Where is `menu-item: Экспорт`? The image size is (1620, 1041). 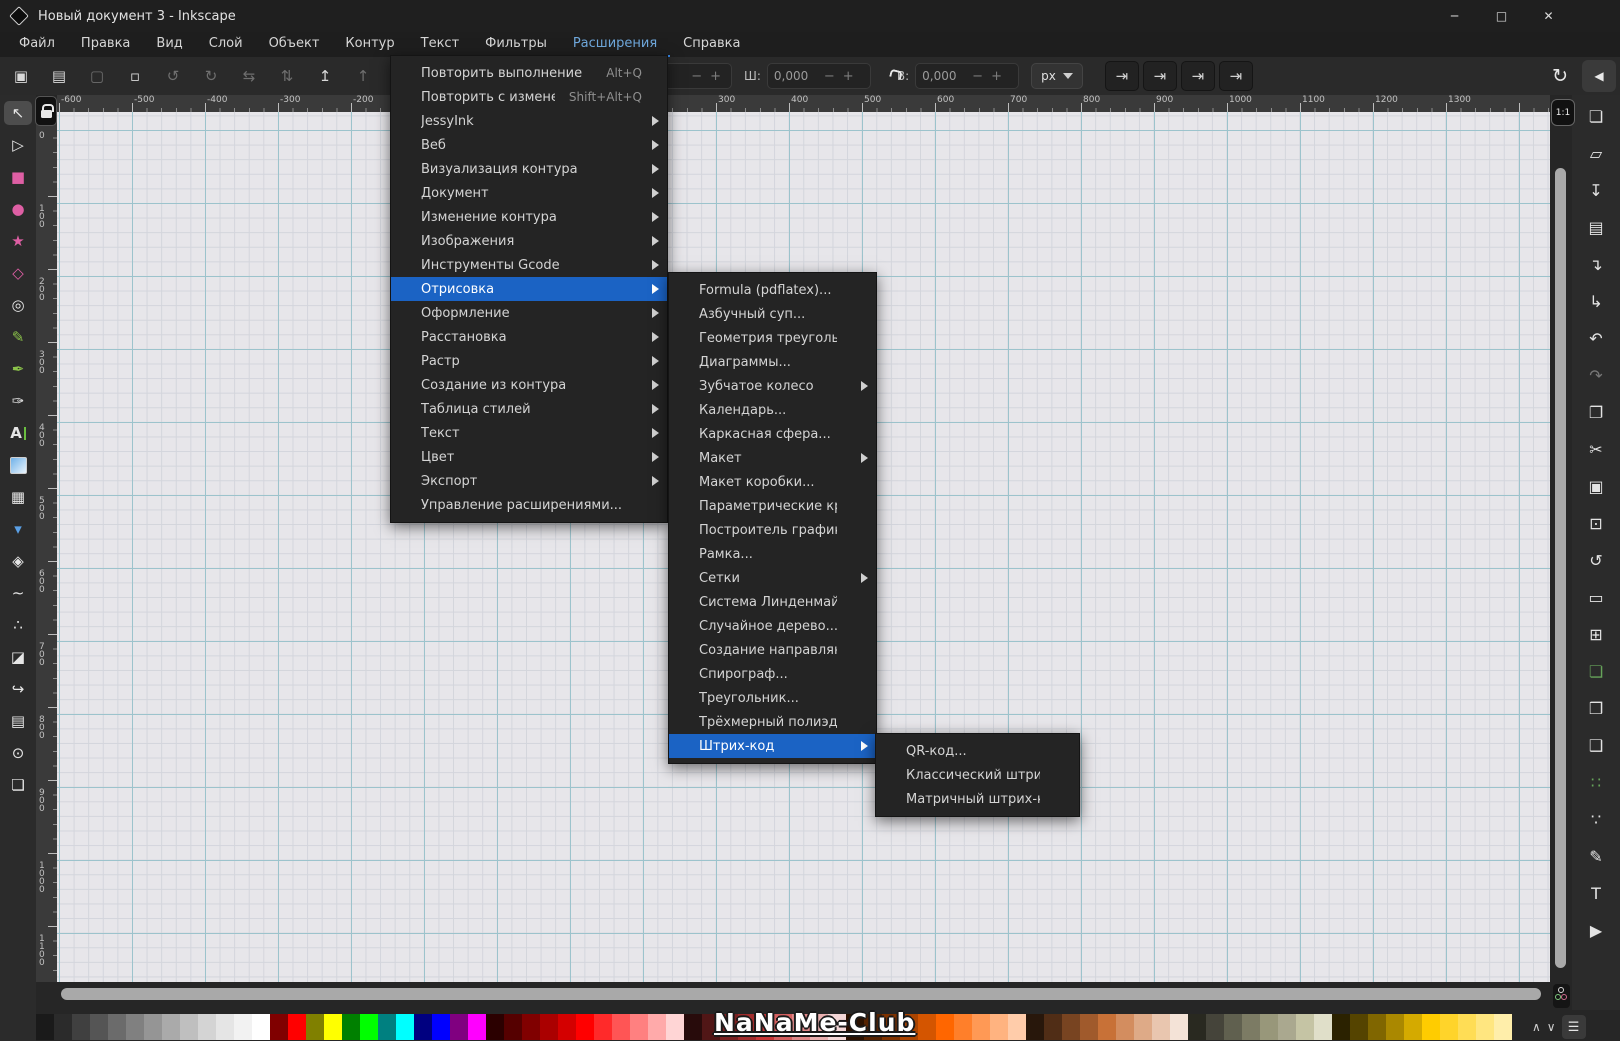
menu-item: Экспорт is located at coordinates (529, 481).